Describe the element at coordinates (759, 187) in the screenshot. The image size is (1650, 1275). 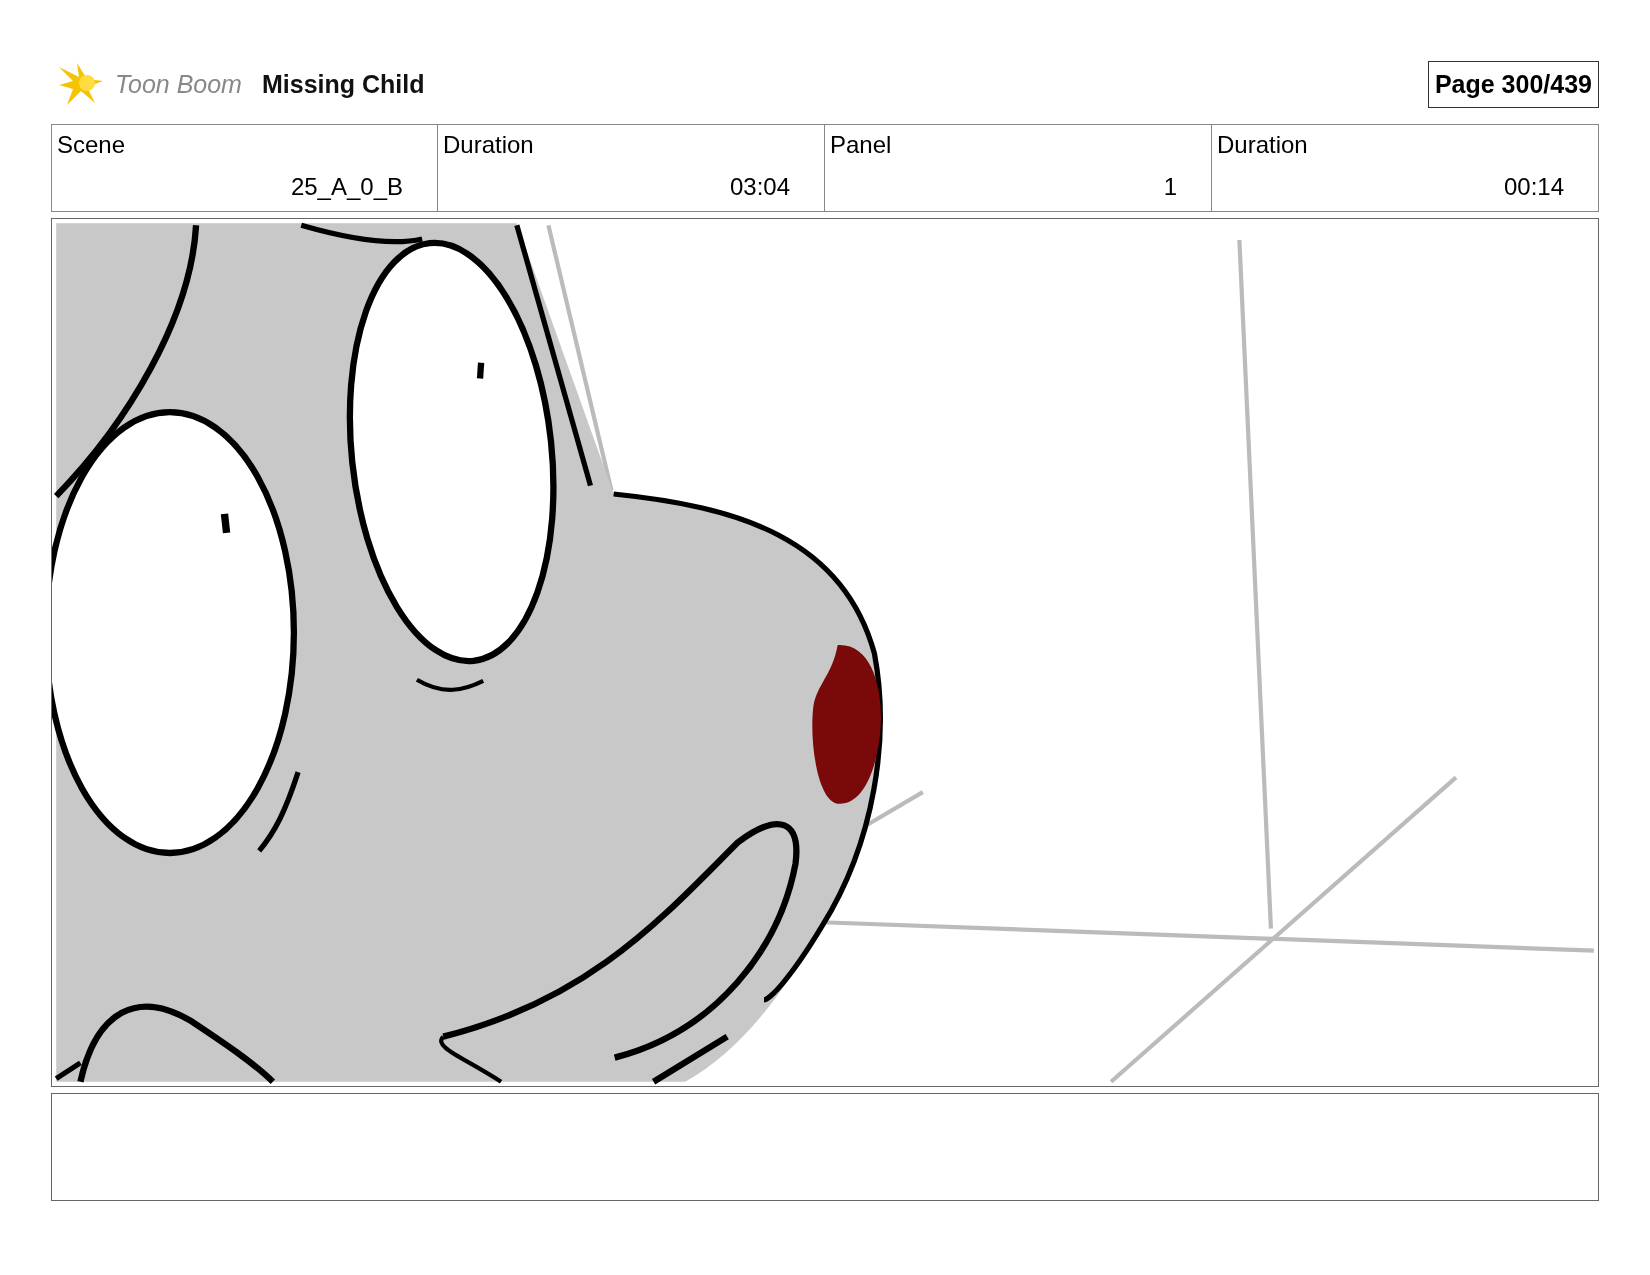
I see `field-value: 03:04` at that location.